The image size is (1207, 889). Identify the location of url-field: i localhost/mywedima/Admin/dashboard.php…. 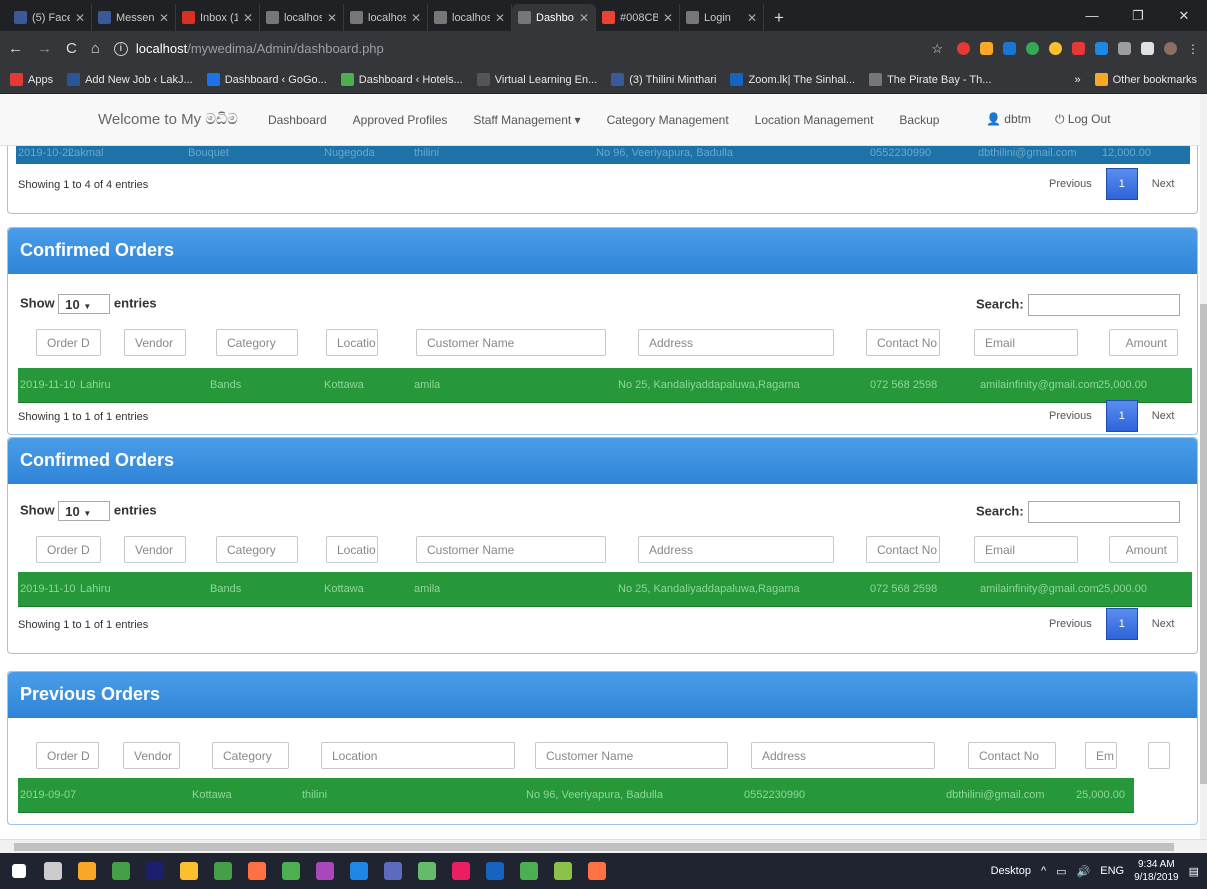
(528, 49).